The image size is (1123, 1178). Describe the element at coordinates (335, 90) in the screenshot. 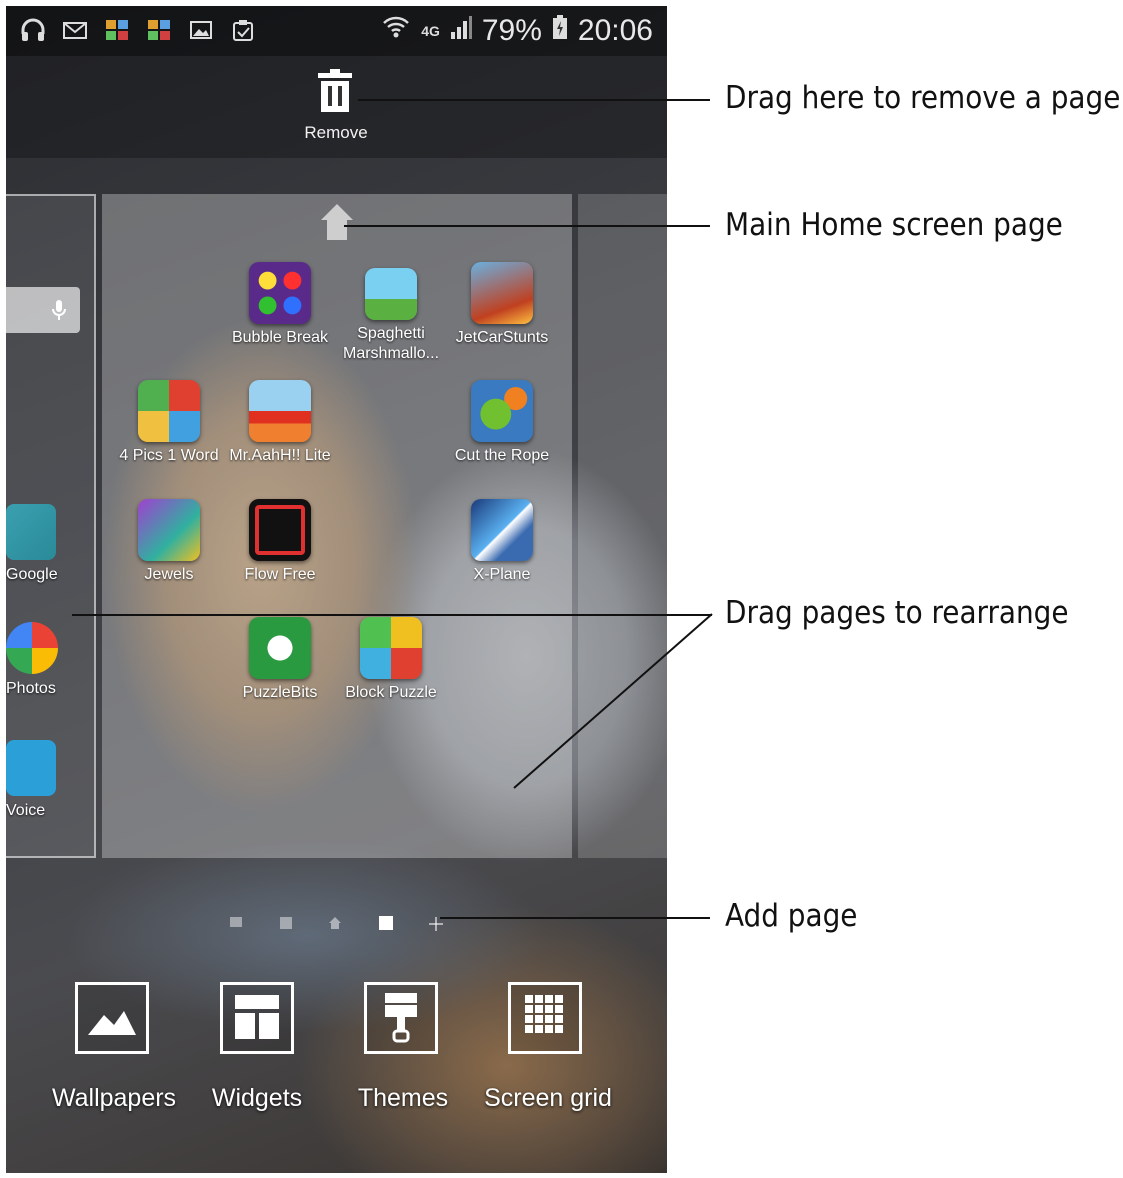

I see `trash-icon` at that location.